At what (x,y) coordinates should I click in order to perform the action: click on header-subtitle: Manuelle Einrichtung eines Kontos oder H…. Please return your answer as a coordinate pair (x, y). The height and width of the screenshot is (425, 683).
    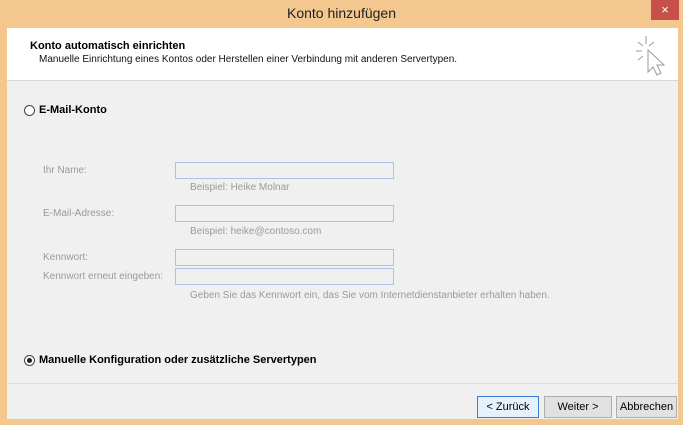
    Looking at the image, I should click on (248, 59).